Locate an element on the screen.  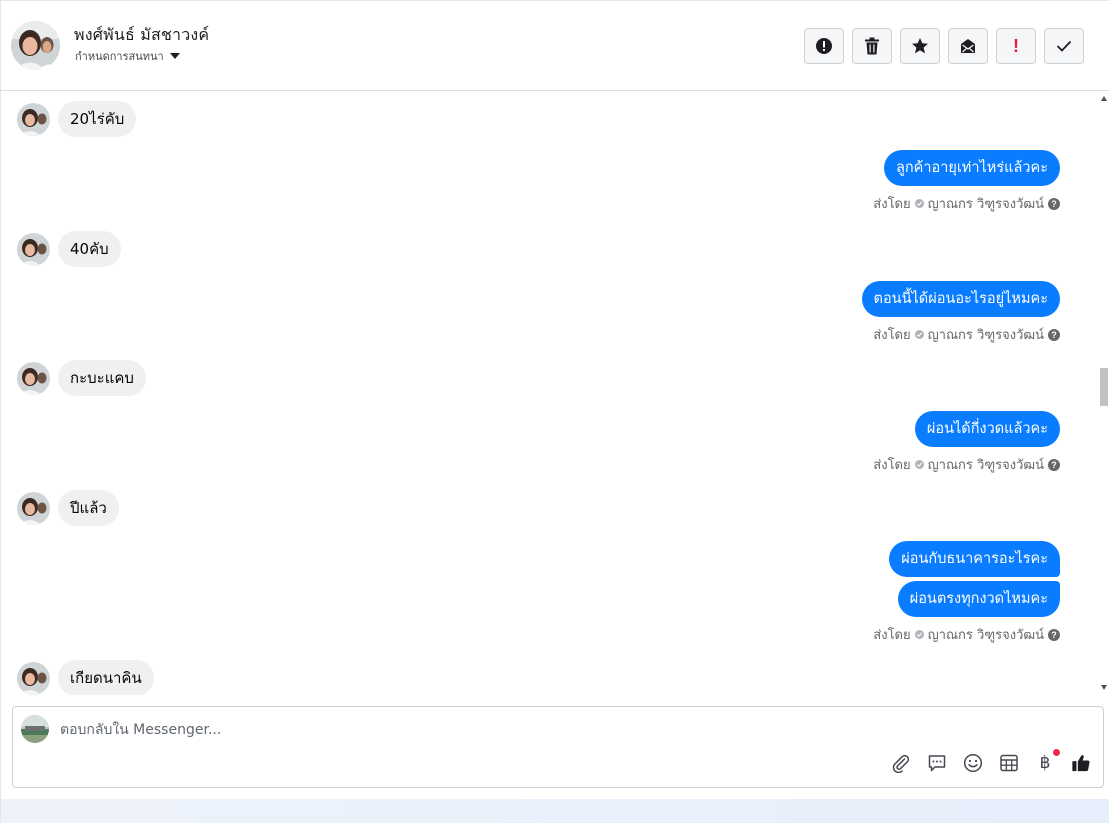
conversation-status-label: กำหนดการสนทนา is located at coordinates (119, 56).